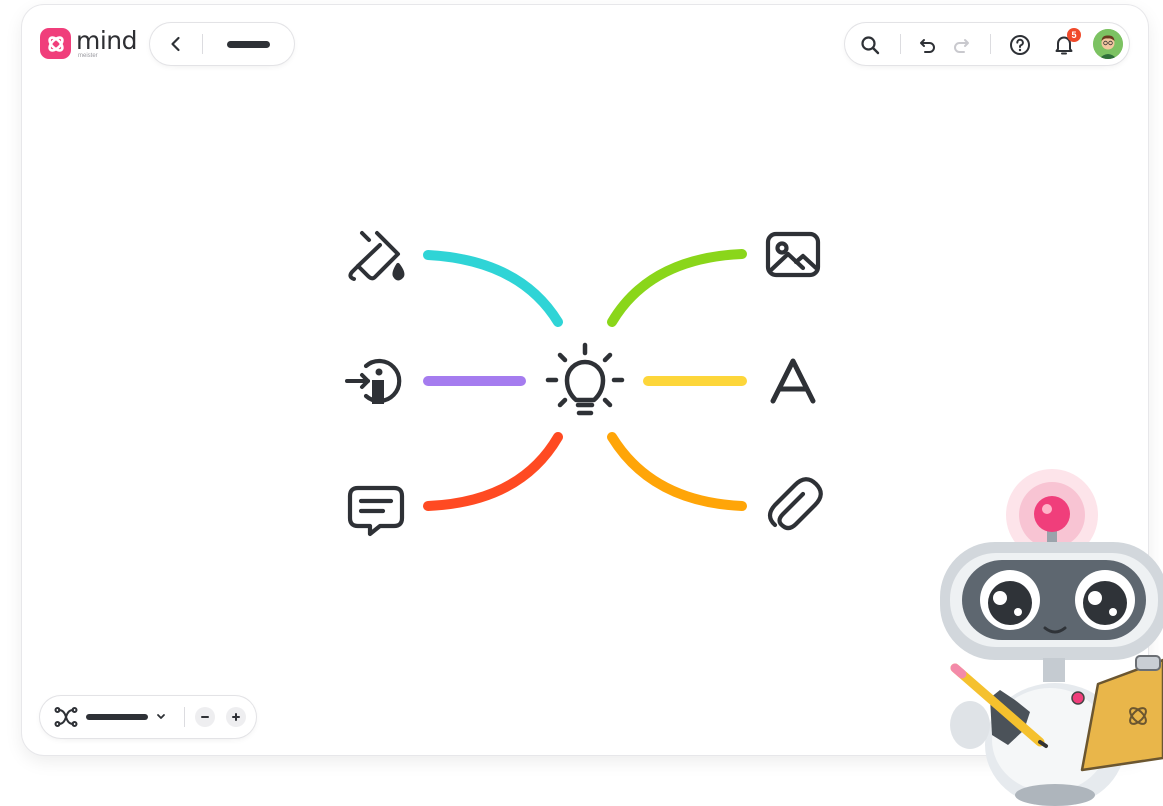  I want to click on image-icon, so click(793, 254).